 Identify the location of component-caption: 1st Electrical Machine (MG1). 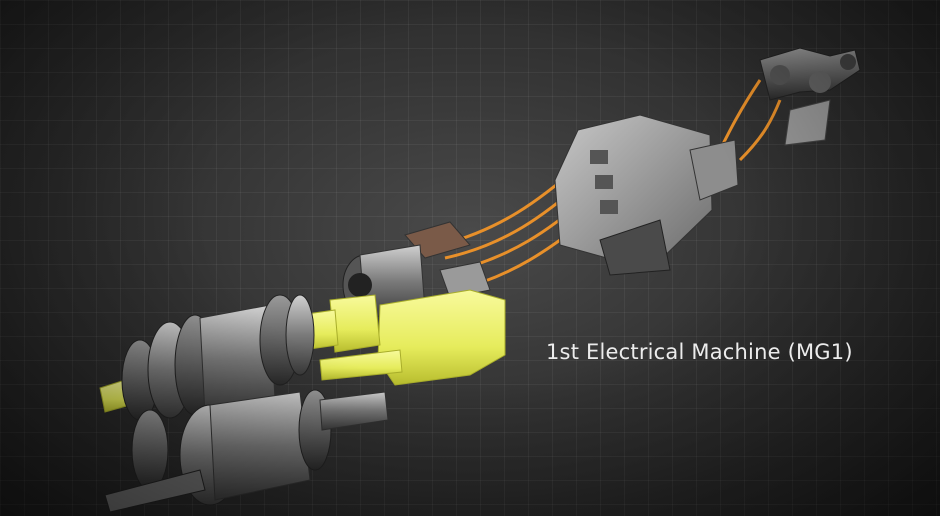
(699, 352).